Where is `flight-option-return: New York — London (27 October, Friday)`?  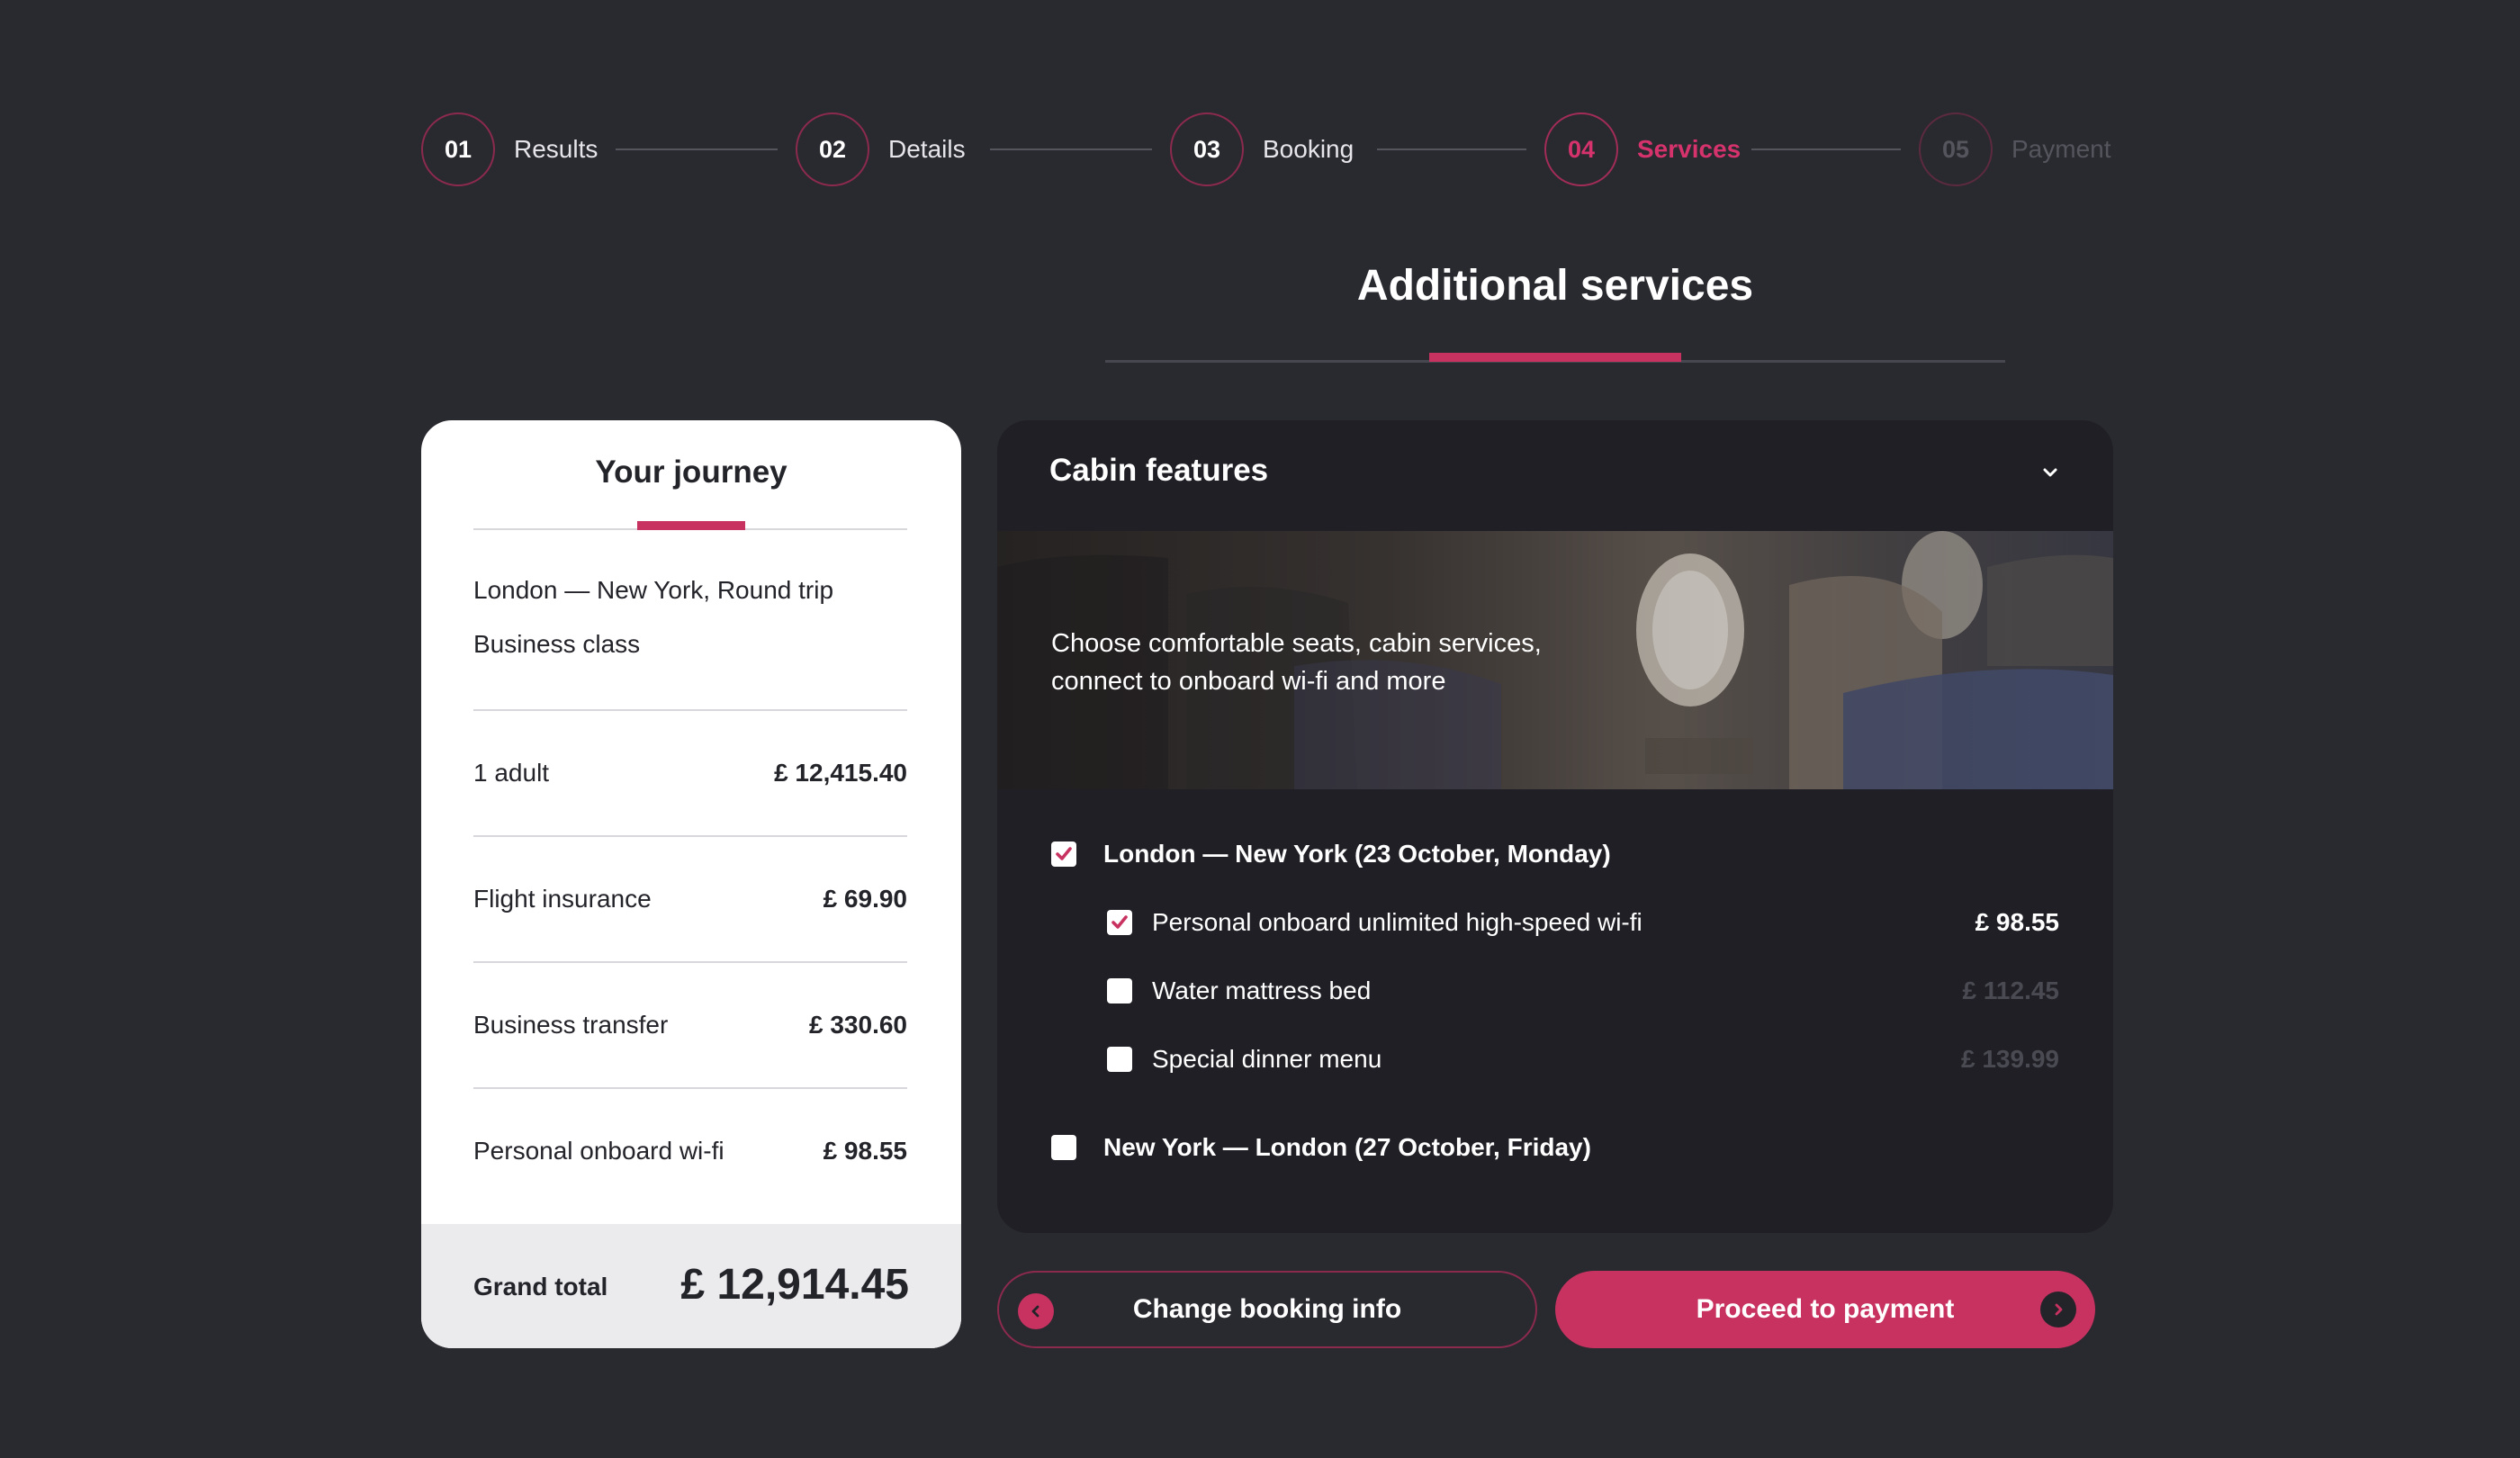
flight-option-return: New York — London (27 October, Friday) is located at coordinates (1321, 1148).